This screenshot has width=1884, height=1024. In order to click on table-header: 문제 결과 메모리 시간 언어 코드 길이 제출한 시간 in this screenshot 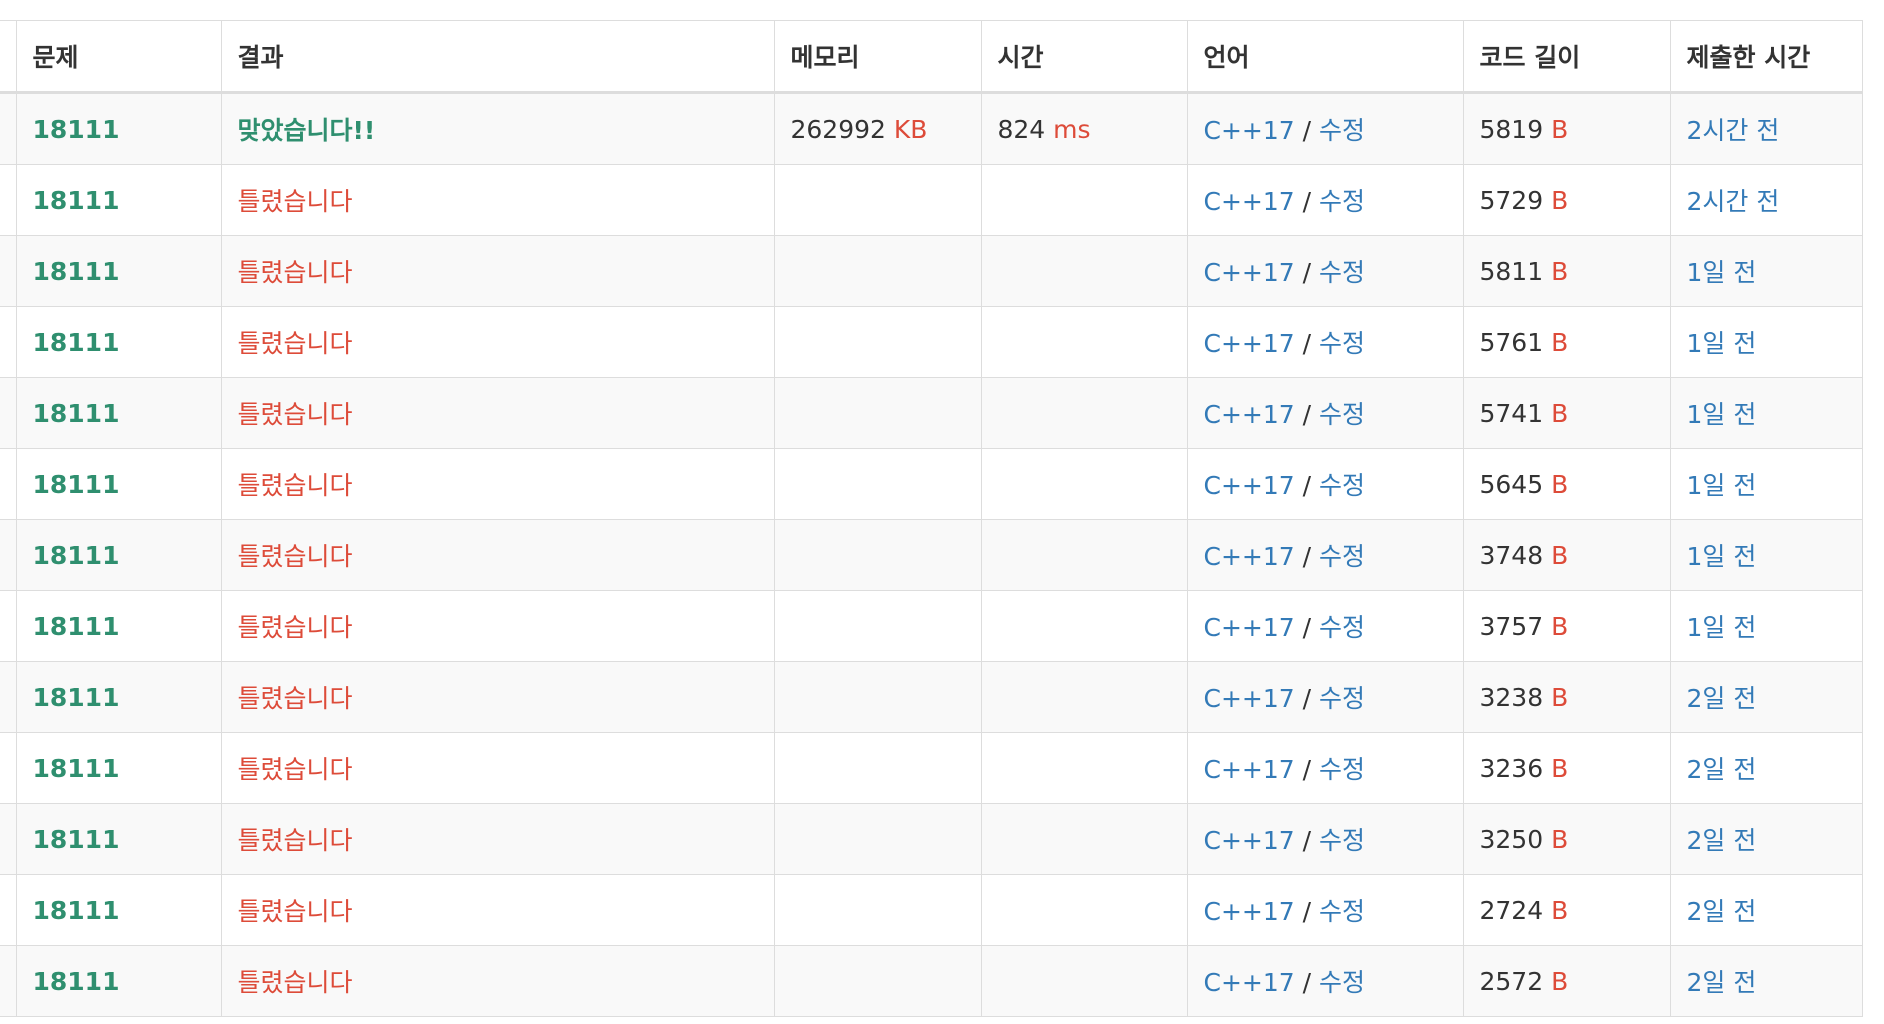, I will do `click(931, 57)`.